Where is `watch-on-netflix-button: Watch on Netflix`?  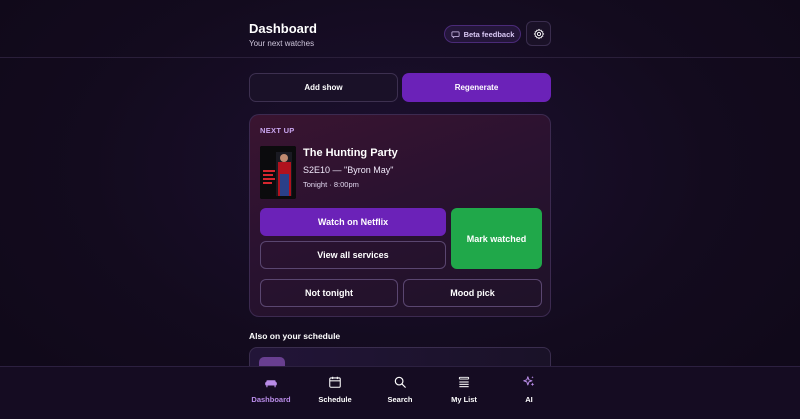
watch-on-netflix-button: Watch on Netflix is located at coordinates (353, 222).